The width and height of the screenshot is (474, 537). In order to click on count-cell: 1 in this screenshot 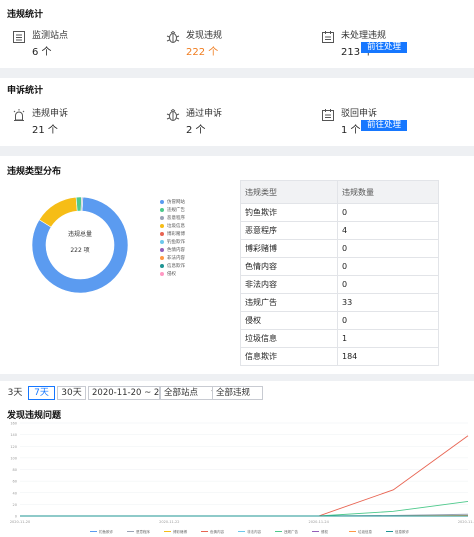, I will do `click(388, 338)`.